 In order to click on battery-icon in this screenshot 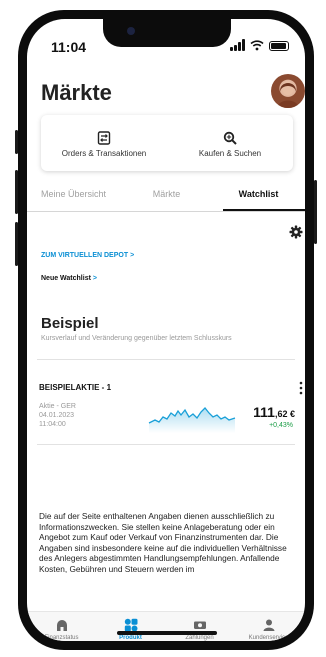, I will do `click(279, 46)`.